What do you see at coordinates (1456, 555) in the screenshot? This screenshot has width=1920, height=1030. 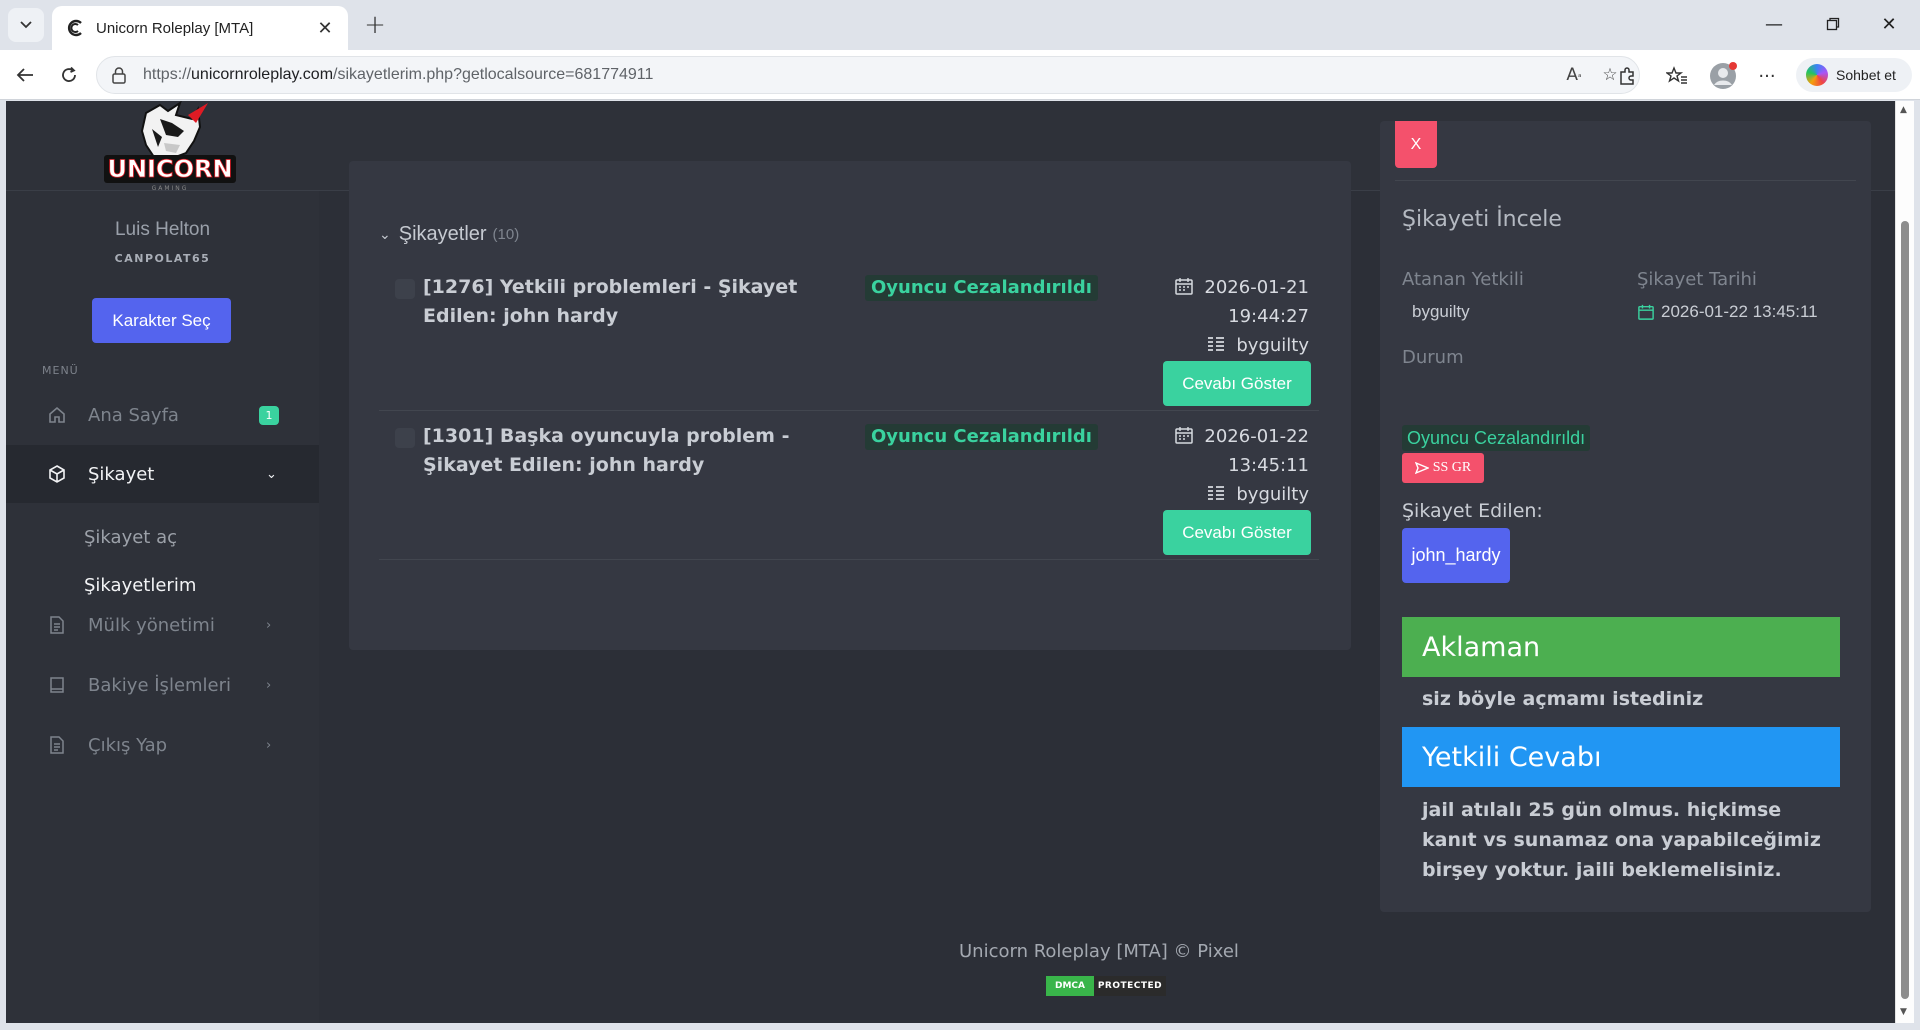 I see `reported-user-chip: john_hardy` at bounding box center [1456, 555].